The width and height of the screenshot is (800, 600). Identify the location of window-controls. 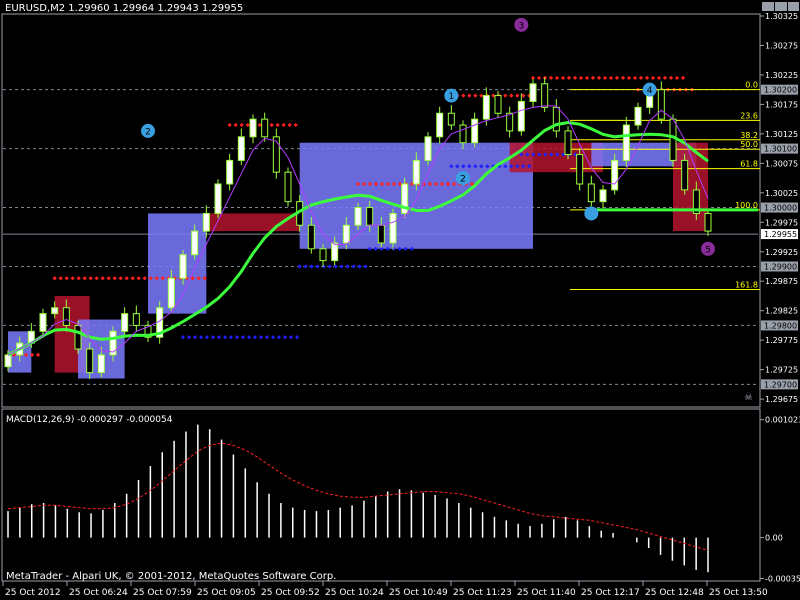
(780, 6).